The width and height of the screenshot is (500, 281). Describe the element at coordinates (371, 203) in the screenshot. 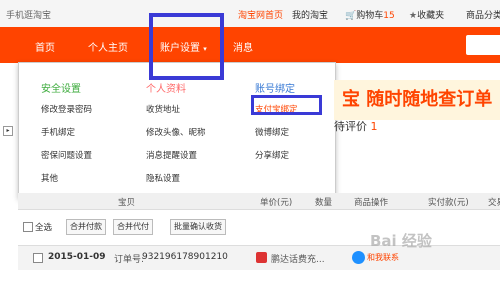

I see `col-item-actions: 商品操作` at that location.